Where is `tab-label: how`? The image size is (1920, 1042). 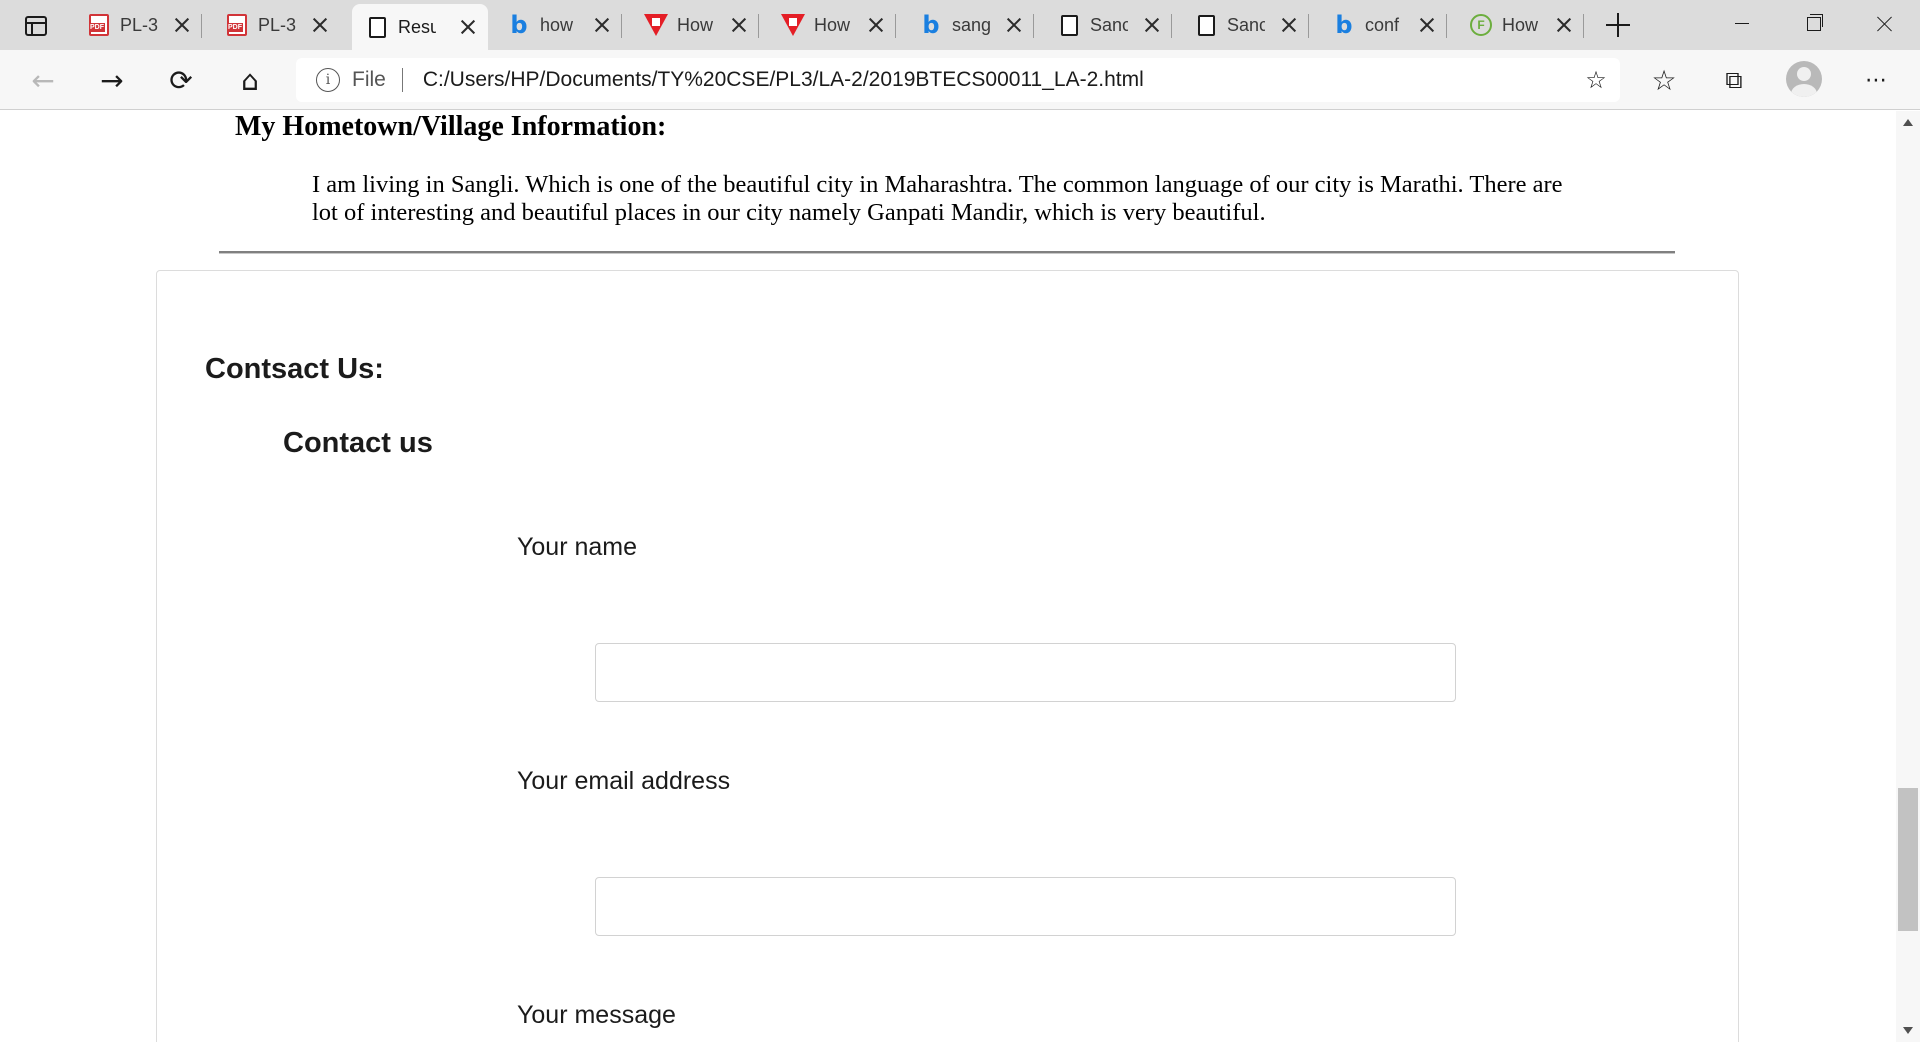
tab-label: how is located at coordinates (557, 24).